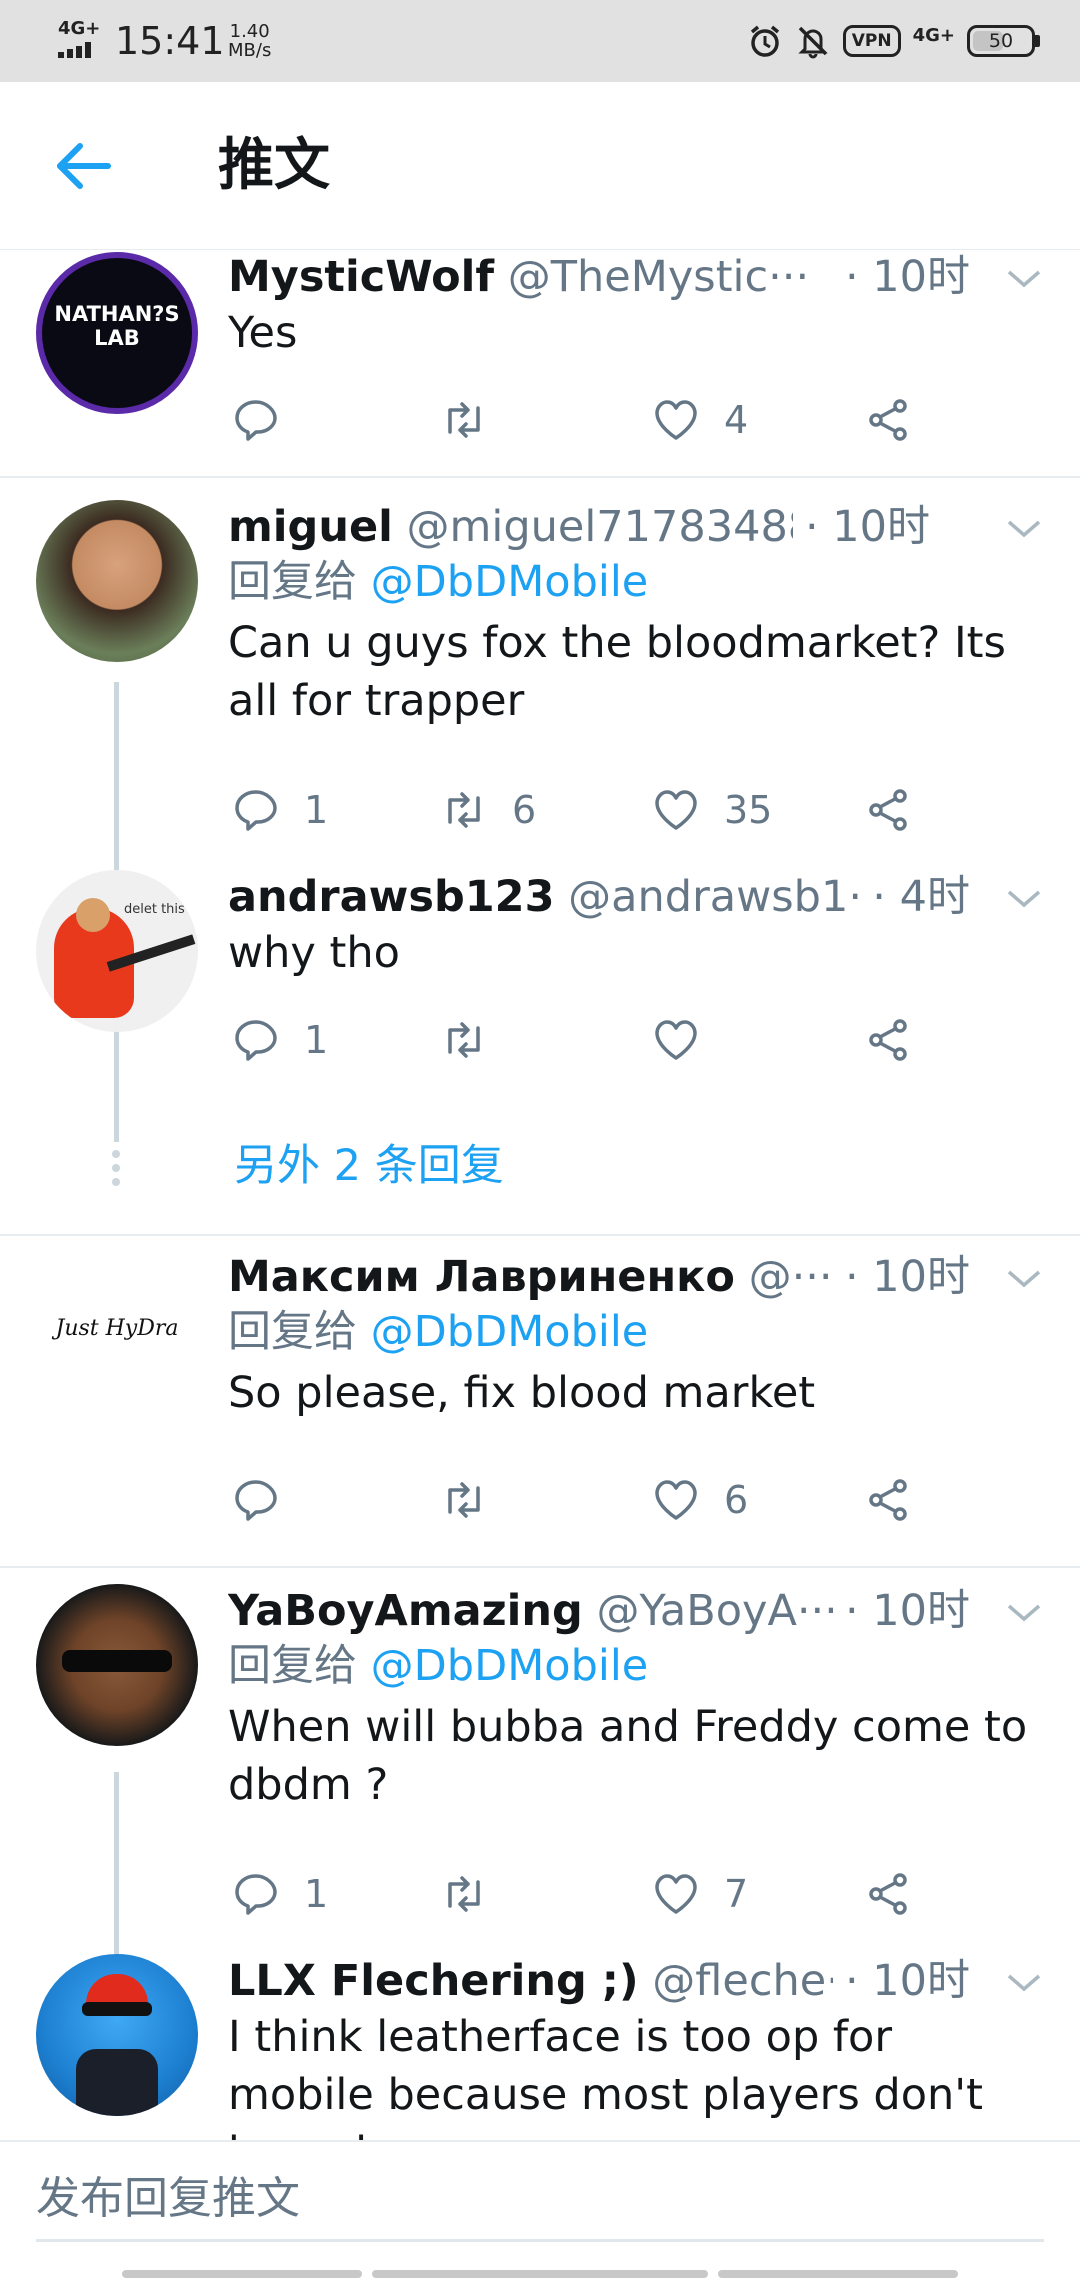  What do you see at coordinates (700, 1894) in the screenshot?
I see `like-button: 7` at bounding box center [700, 1894].